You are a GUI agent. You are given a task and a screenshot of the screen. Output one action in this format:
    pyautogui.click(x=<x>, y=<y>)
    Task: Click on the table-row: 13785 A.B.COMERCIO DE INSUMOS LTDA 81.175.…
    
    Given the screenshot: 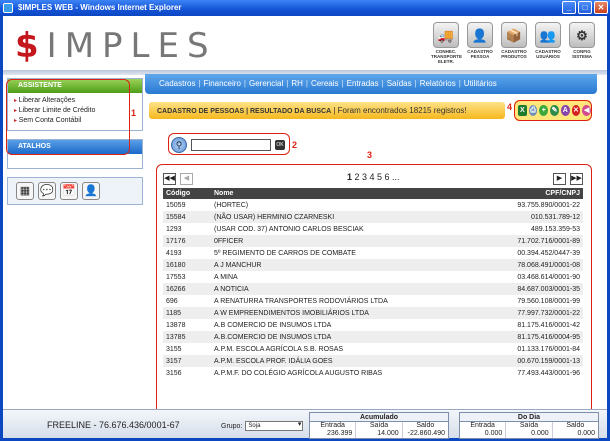 What is the action you would take?
    pyautogui.click(x=373, y=337)
    